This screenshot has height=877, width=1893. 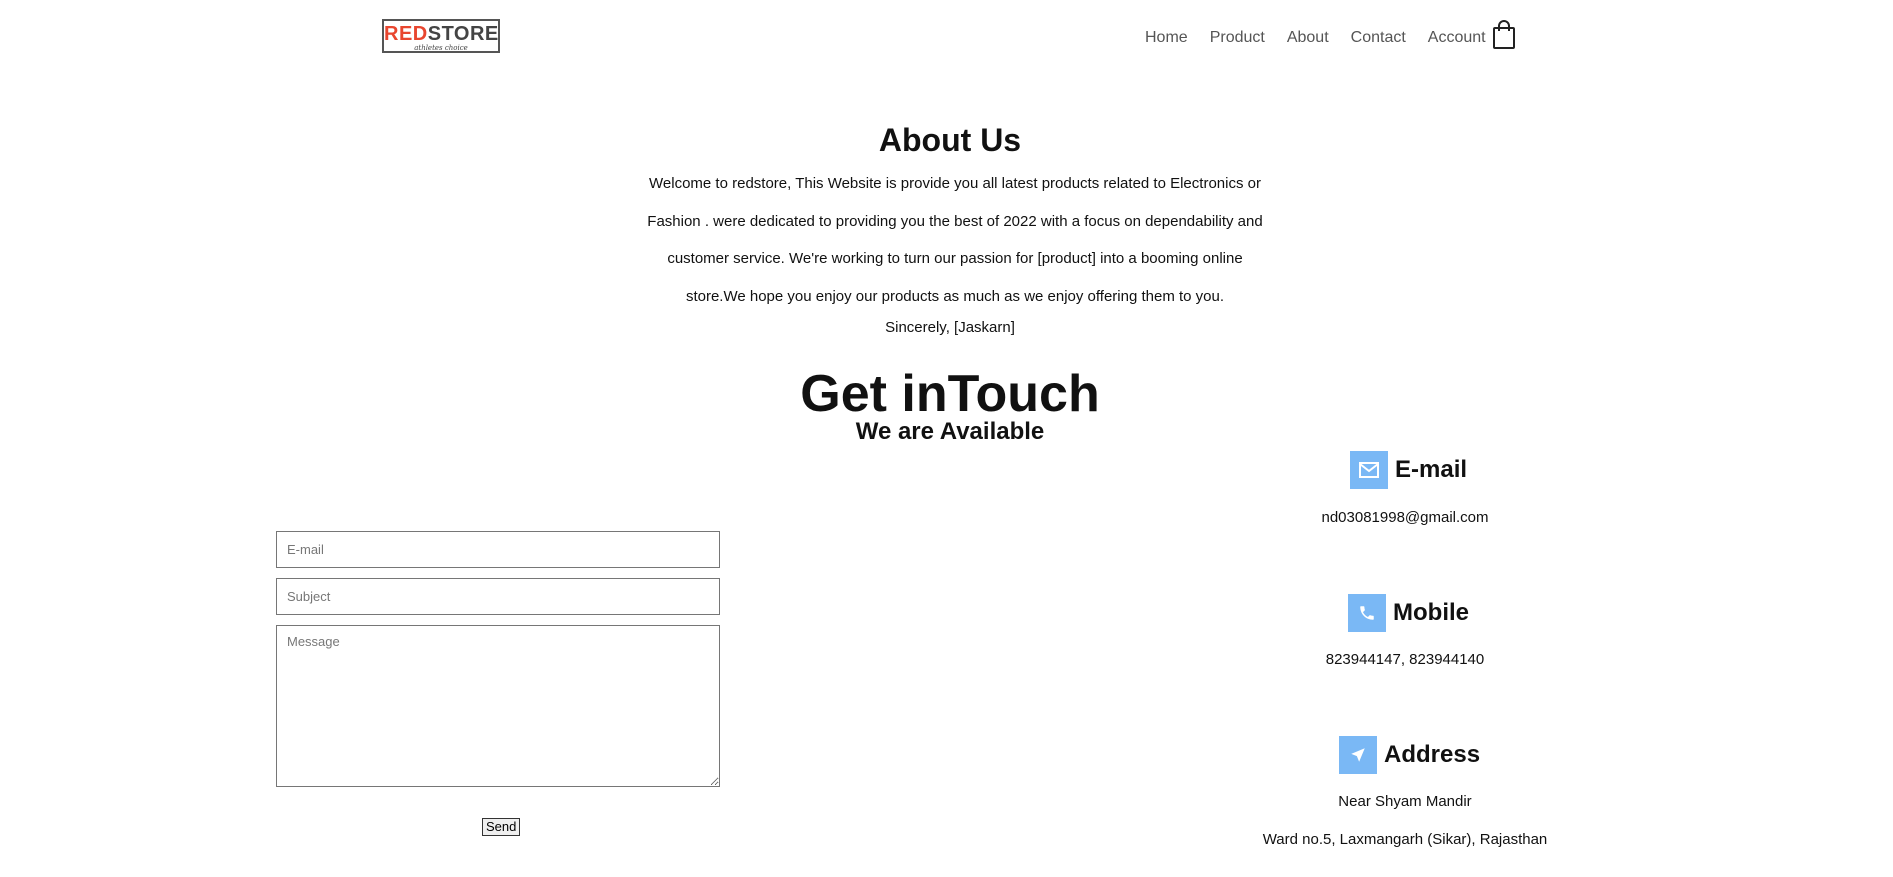 I want to click on nav-home: Home, so click(x=1166, y=38).